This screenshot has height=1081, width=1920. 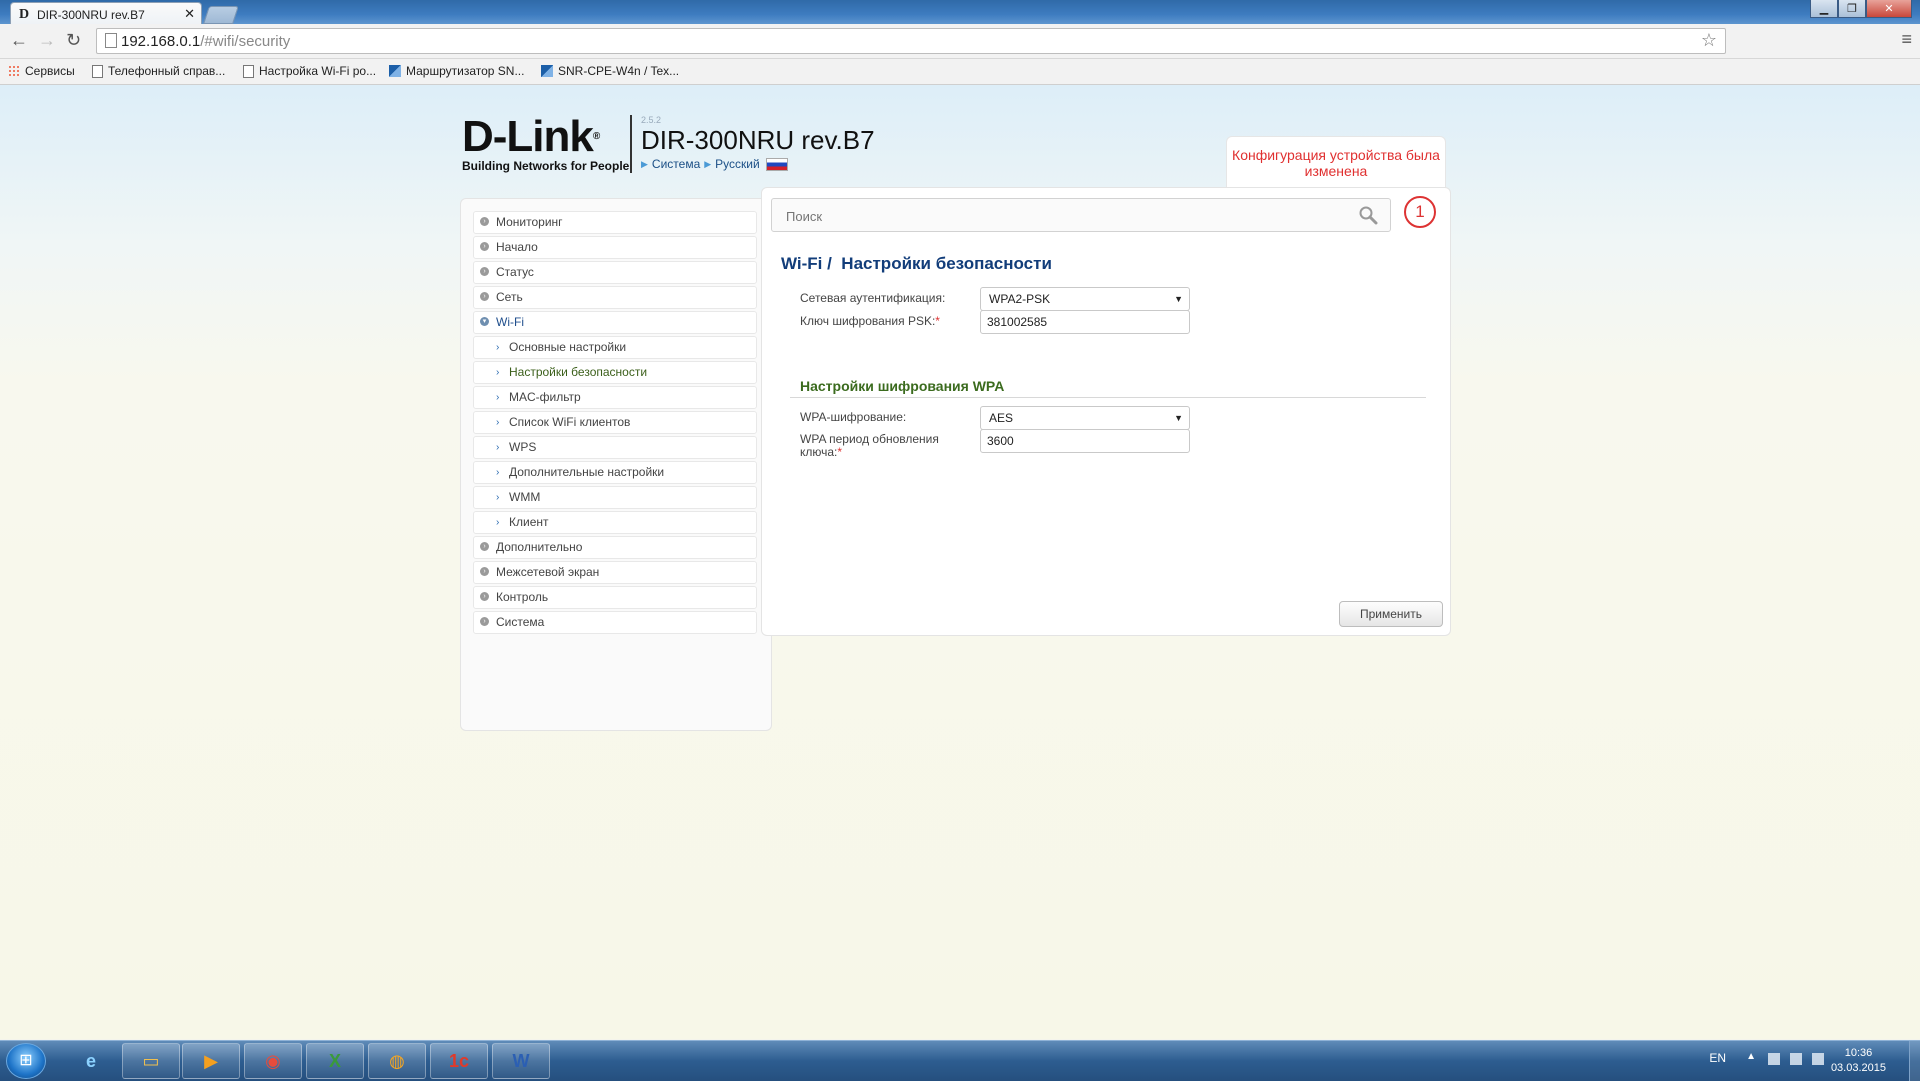 I want to click on submenu-item: › Настройки безопасности, so click(x=615, y=372).